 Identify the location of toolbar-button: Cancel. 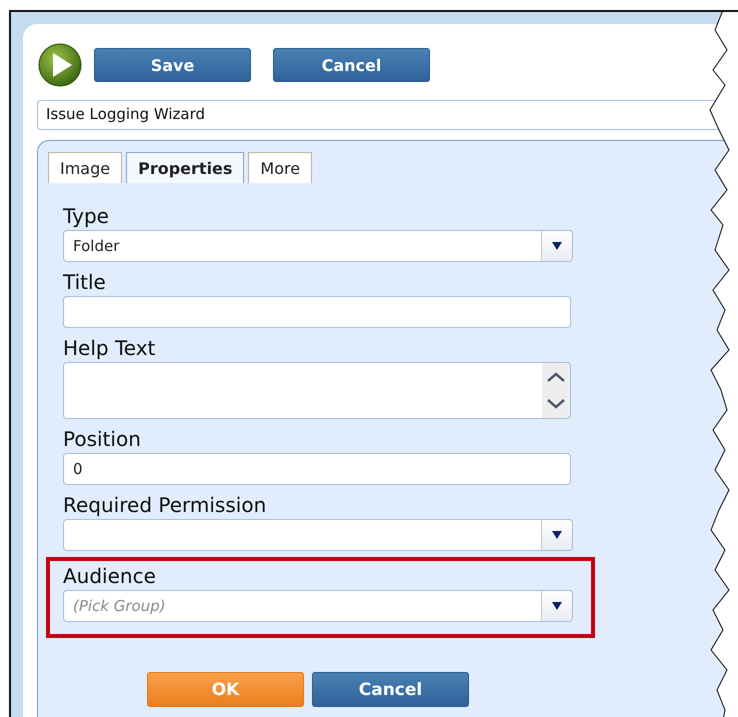
(351, 65).